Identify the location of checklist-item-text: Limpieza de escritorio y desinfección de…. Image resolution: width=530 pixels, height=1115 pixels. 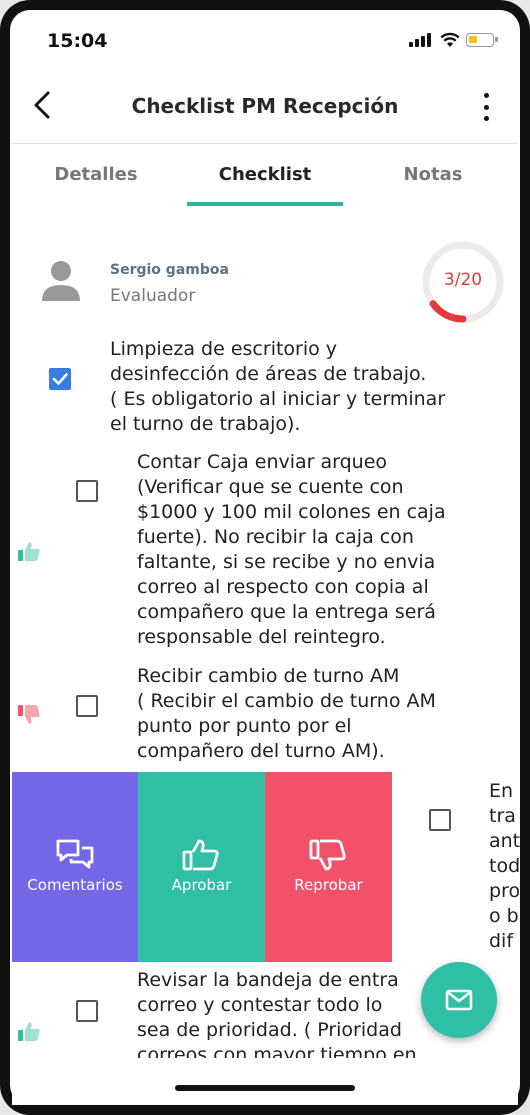
(278, 386).